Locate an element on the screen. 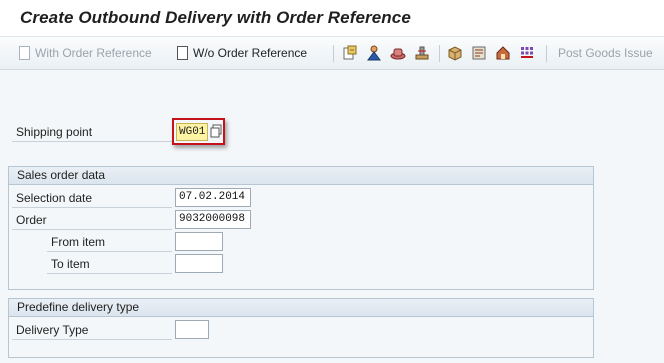 Image resolution: width=664 pixels, height=363 pixels. application-toolbar: With Order Reference W/o Order Reference is located at coordinates (332, 53).